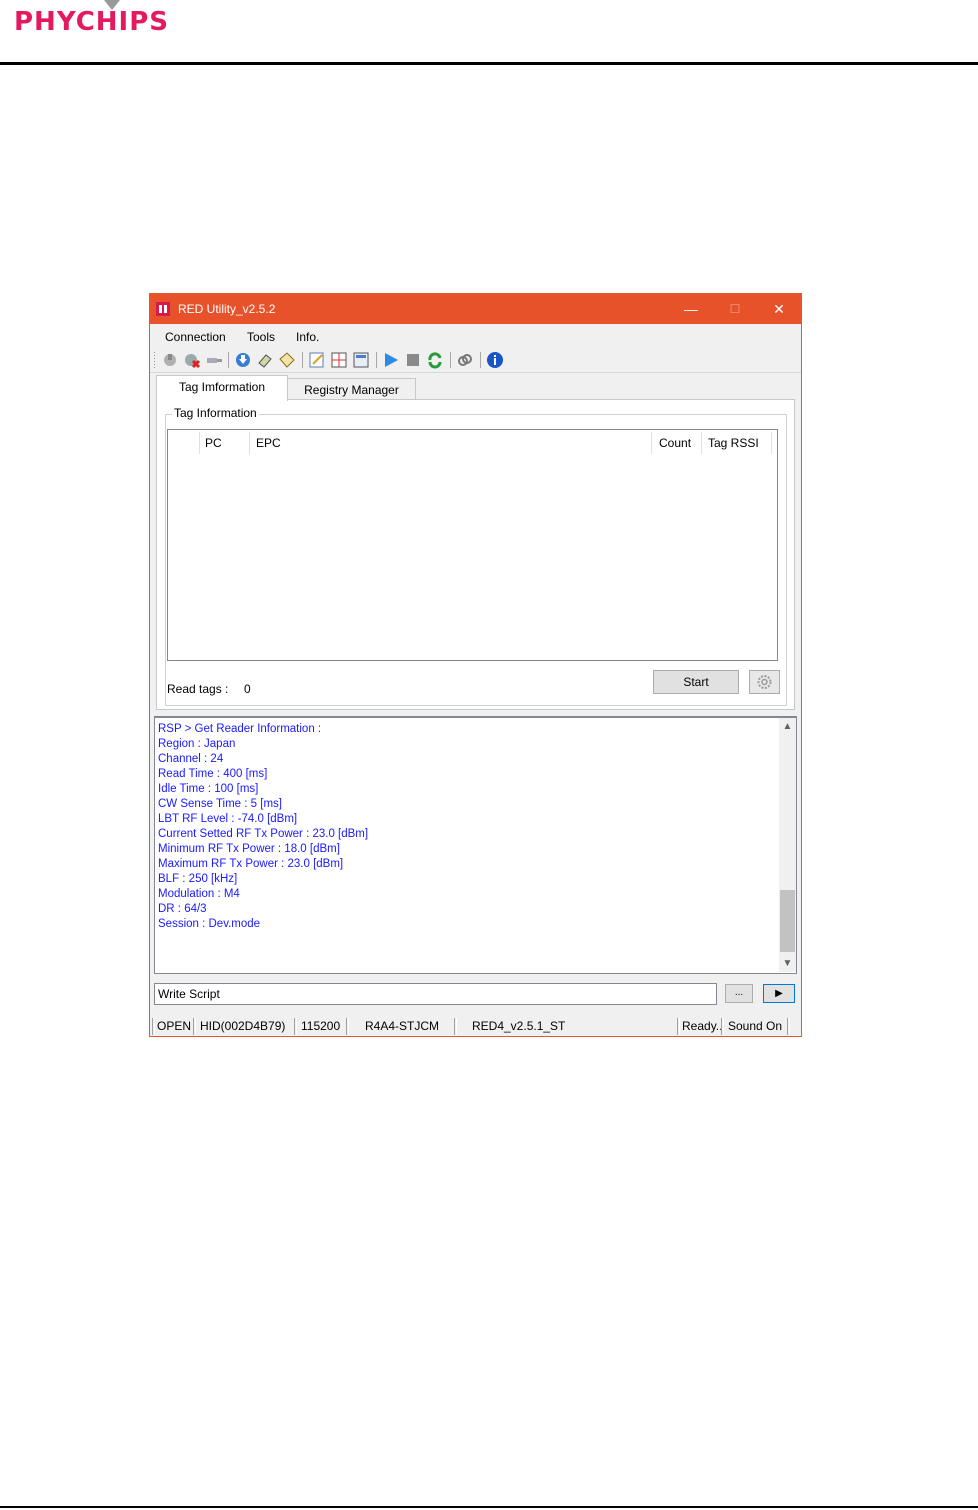 This screenshot has height=1510, width=978. I want to click on log-scrollbar: ▲ ▼, so click(787, 845).